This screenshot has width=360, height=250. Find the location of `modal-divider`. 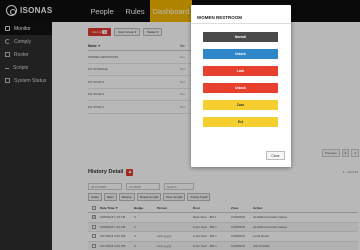

modal-divider is located at coordinates (241, 23).